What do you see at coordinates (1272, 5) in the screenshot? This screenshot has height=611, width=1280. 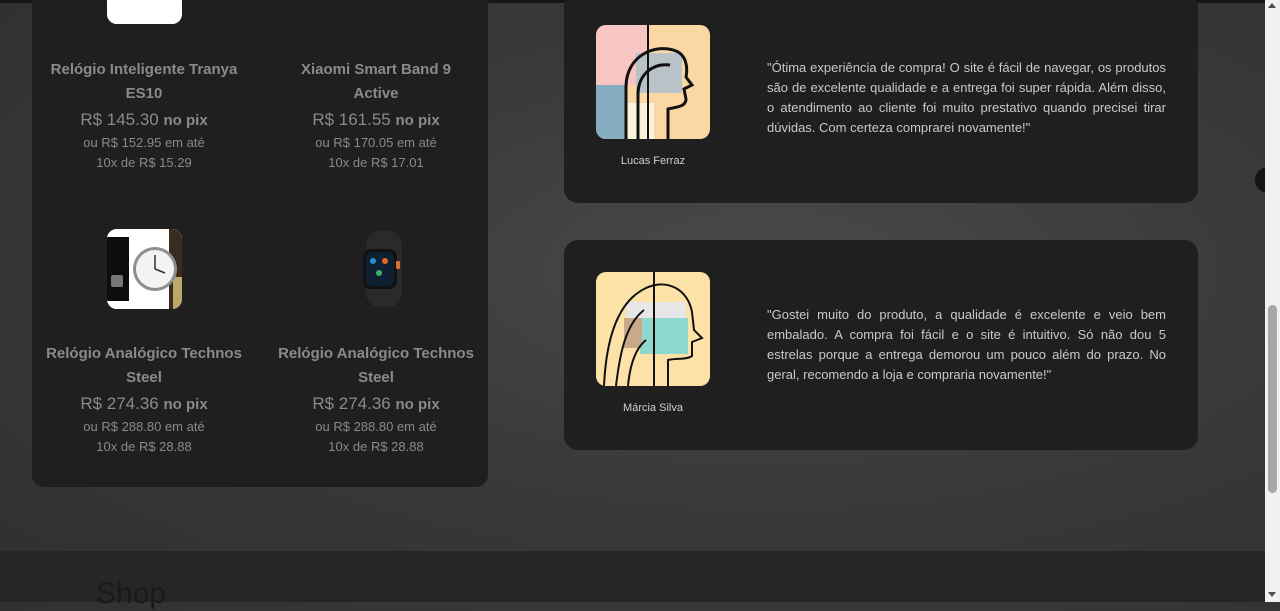 I see `scroll-up-arrow-icon` at bounding box center [1272, 5].